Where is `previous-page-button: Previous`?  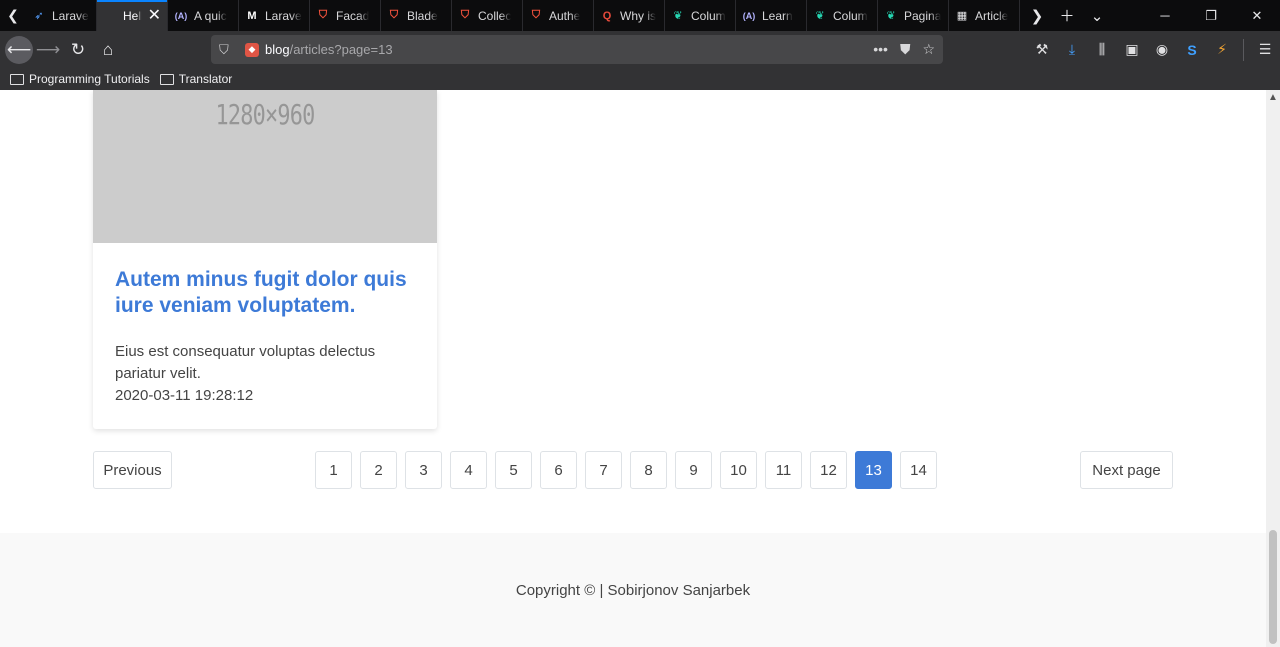 previous-page-button: Previous is located at coordinates (132, 470).